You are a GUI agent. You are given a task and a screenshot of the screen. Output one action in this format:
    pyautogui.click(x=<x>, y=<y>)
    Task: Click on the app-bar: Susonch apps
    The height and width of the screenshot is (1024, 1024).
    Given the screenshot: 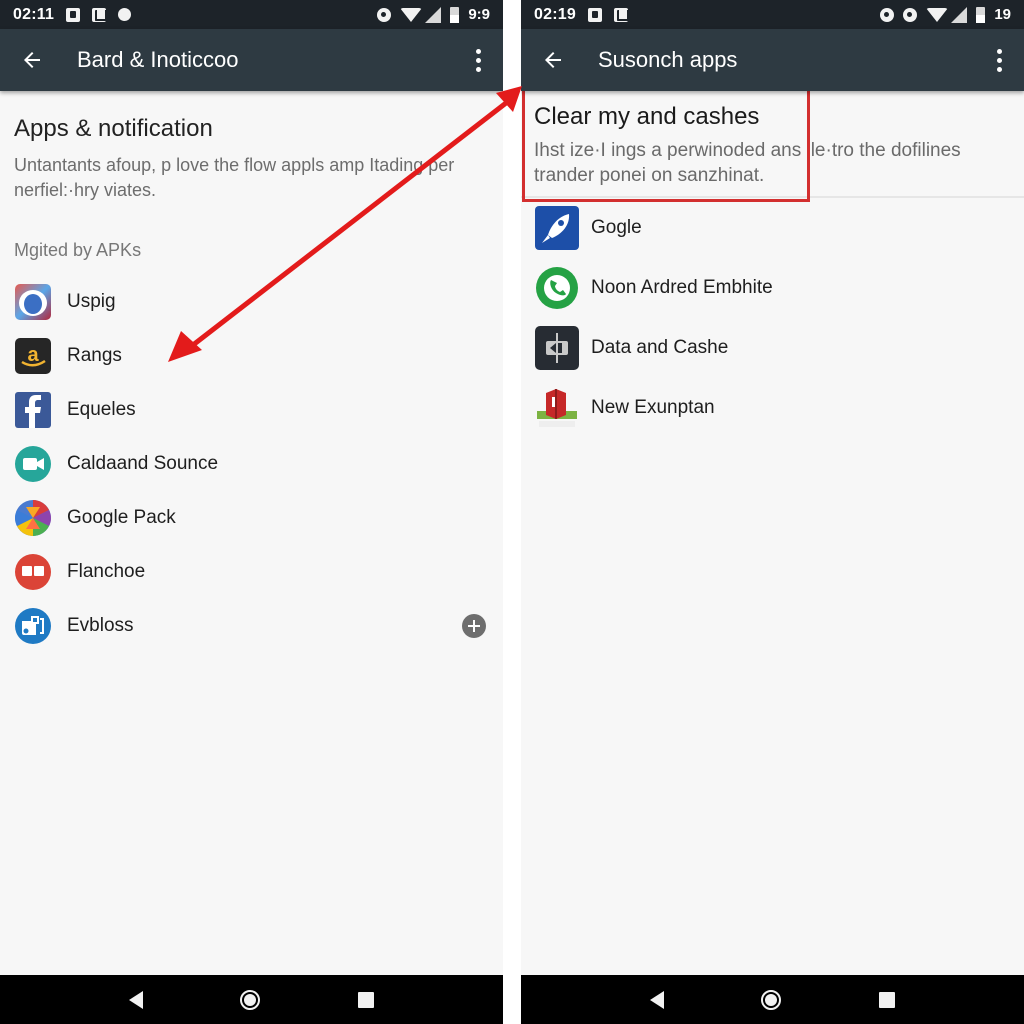 What is the action you would take?
    pyautogui.click(x=772, y=60)
    